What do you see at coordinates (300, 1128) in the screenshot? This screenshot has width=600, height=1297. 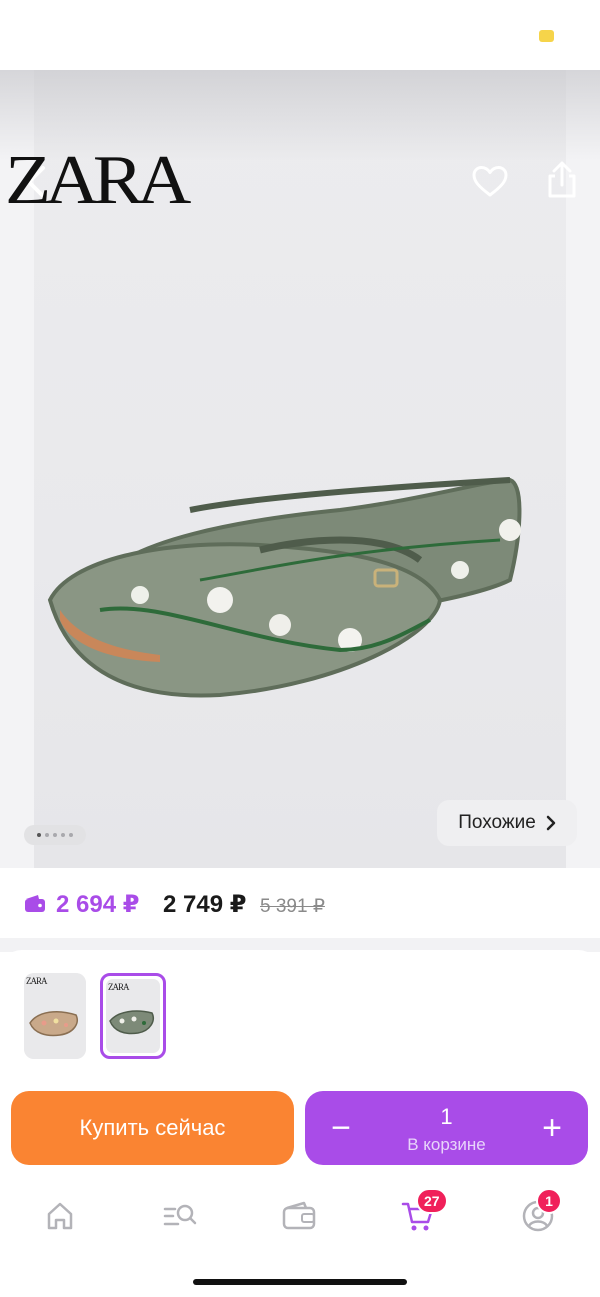 I see `purchase-actions: Купить сейчас − 1 В корзине +` at bounding box center [300, 1128].